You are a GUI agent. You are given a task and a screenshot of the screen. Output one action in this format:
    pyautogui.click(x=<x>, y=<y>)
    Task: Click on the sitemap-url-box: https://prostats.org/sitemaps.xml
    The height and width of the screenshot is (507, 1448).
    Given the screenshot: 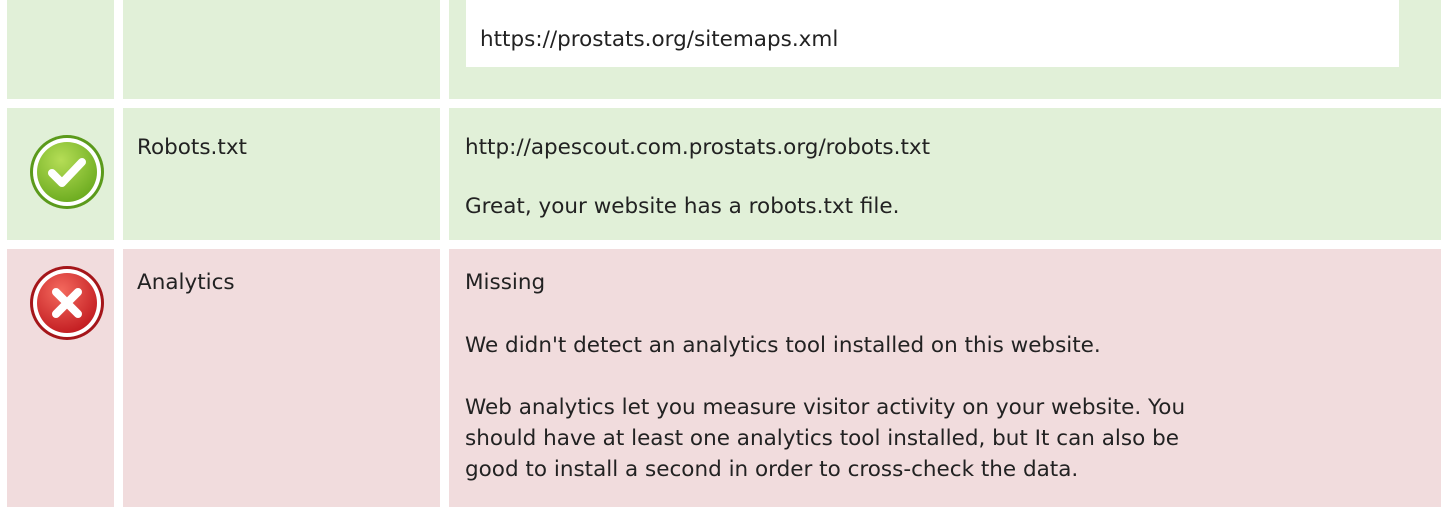 What is the action you would take?
    pyautogui.click(x=932, y=33)
    